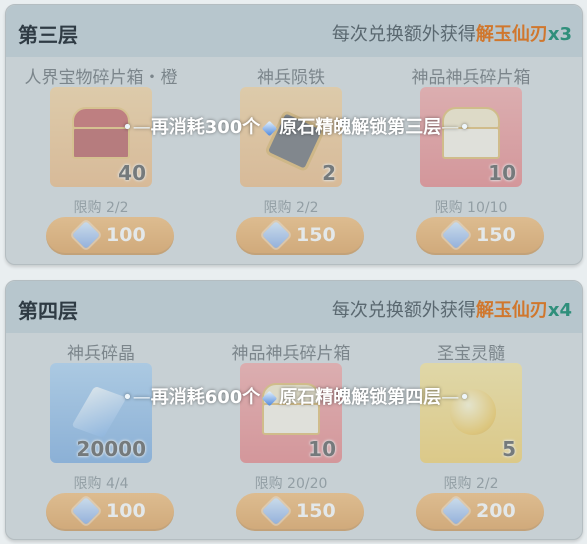  What do you see at coordinates (559, 310) in the screenshot?
I see `bonus-multiplier: x4` at bounding box center [559, 310].